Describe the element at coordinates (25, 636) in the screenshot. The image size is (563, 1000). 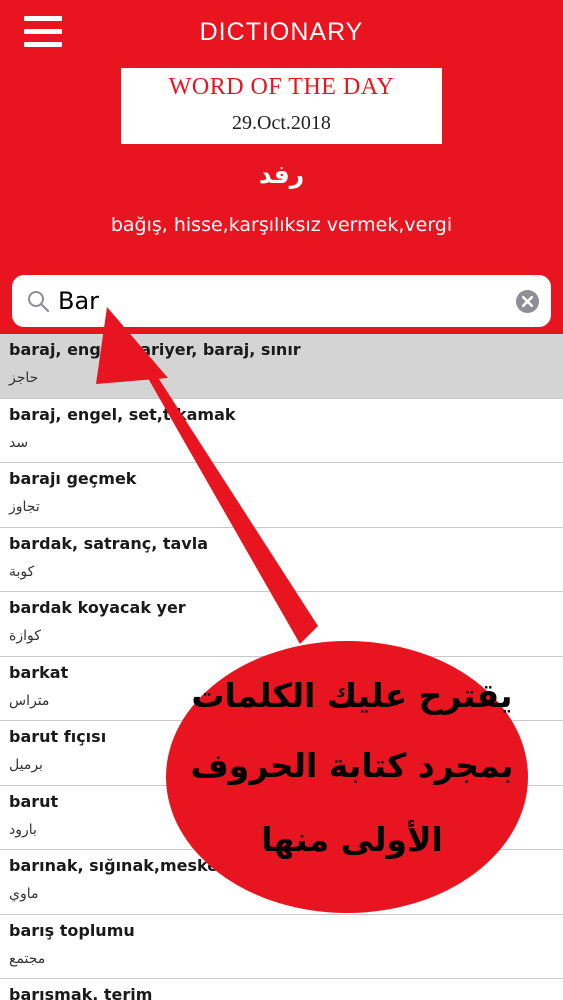
I see `list-item-translation: كوازة` at that location.